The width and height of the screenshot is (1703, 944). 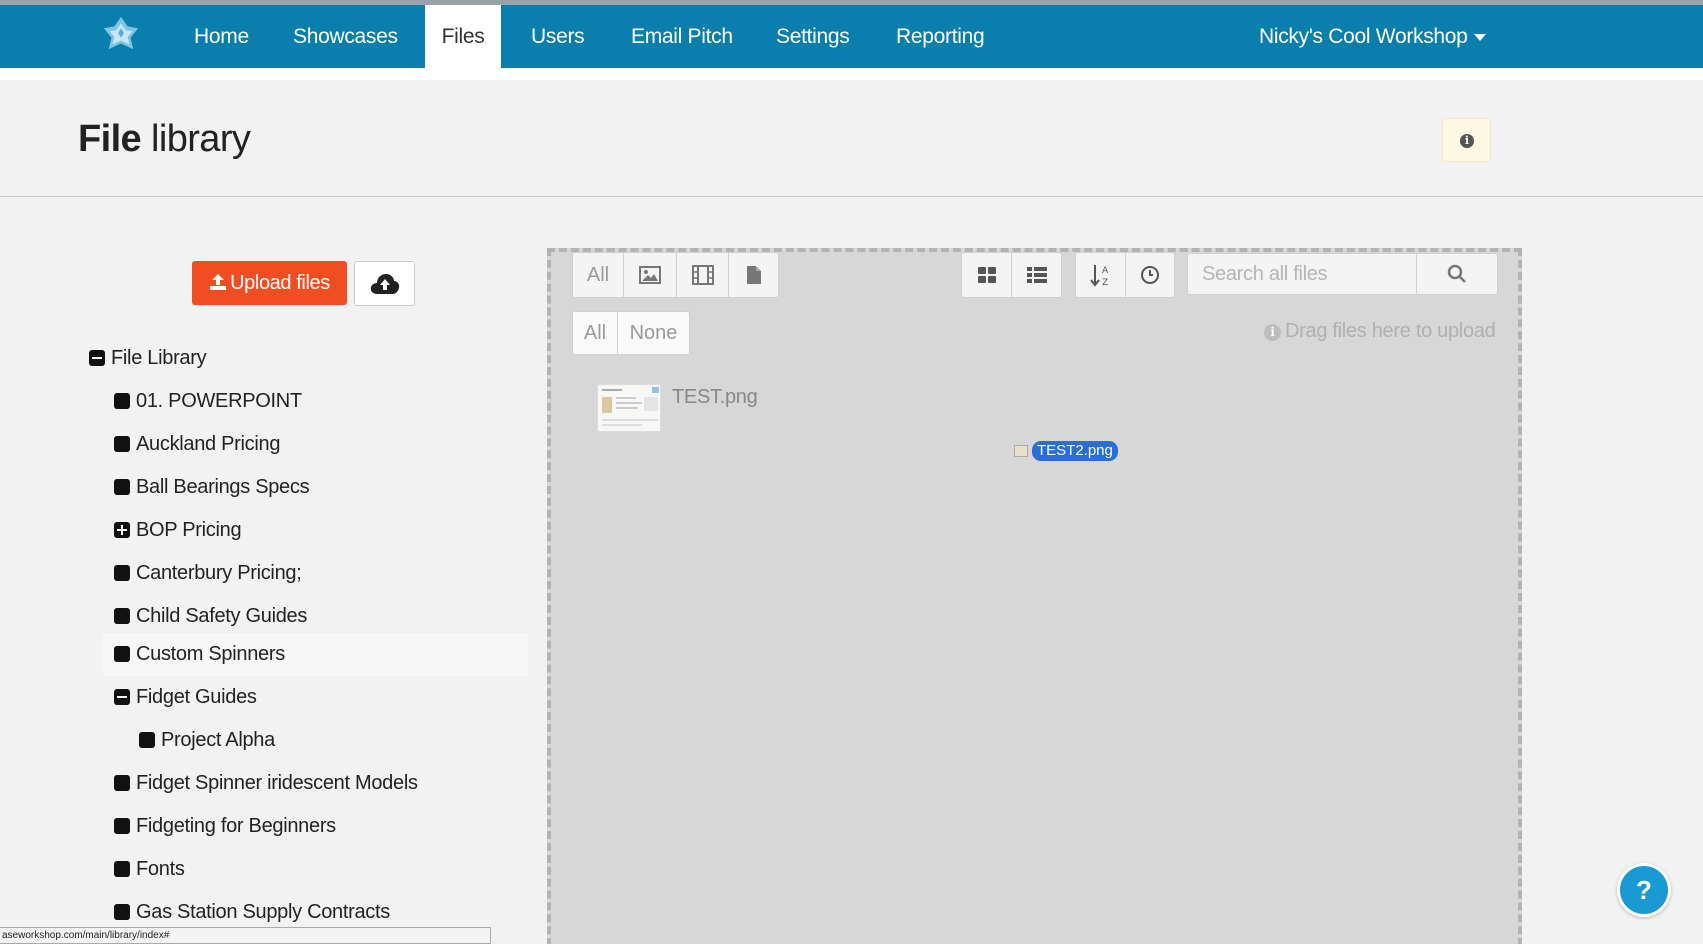 What do you see at coordinates (715, 397) in the screenshot?
I see `file-name: TEST.png` at bounding box center [715, 397].